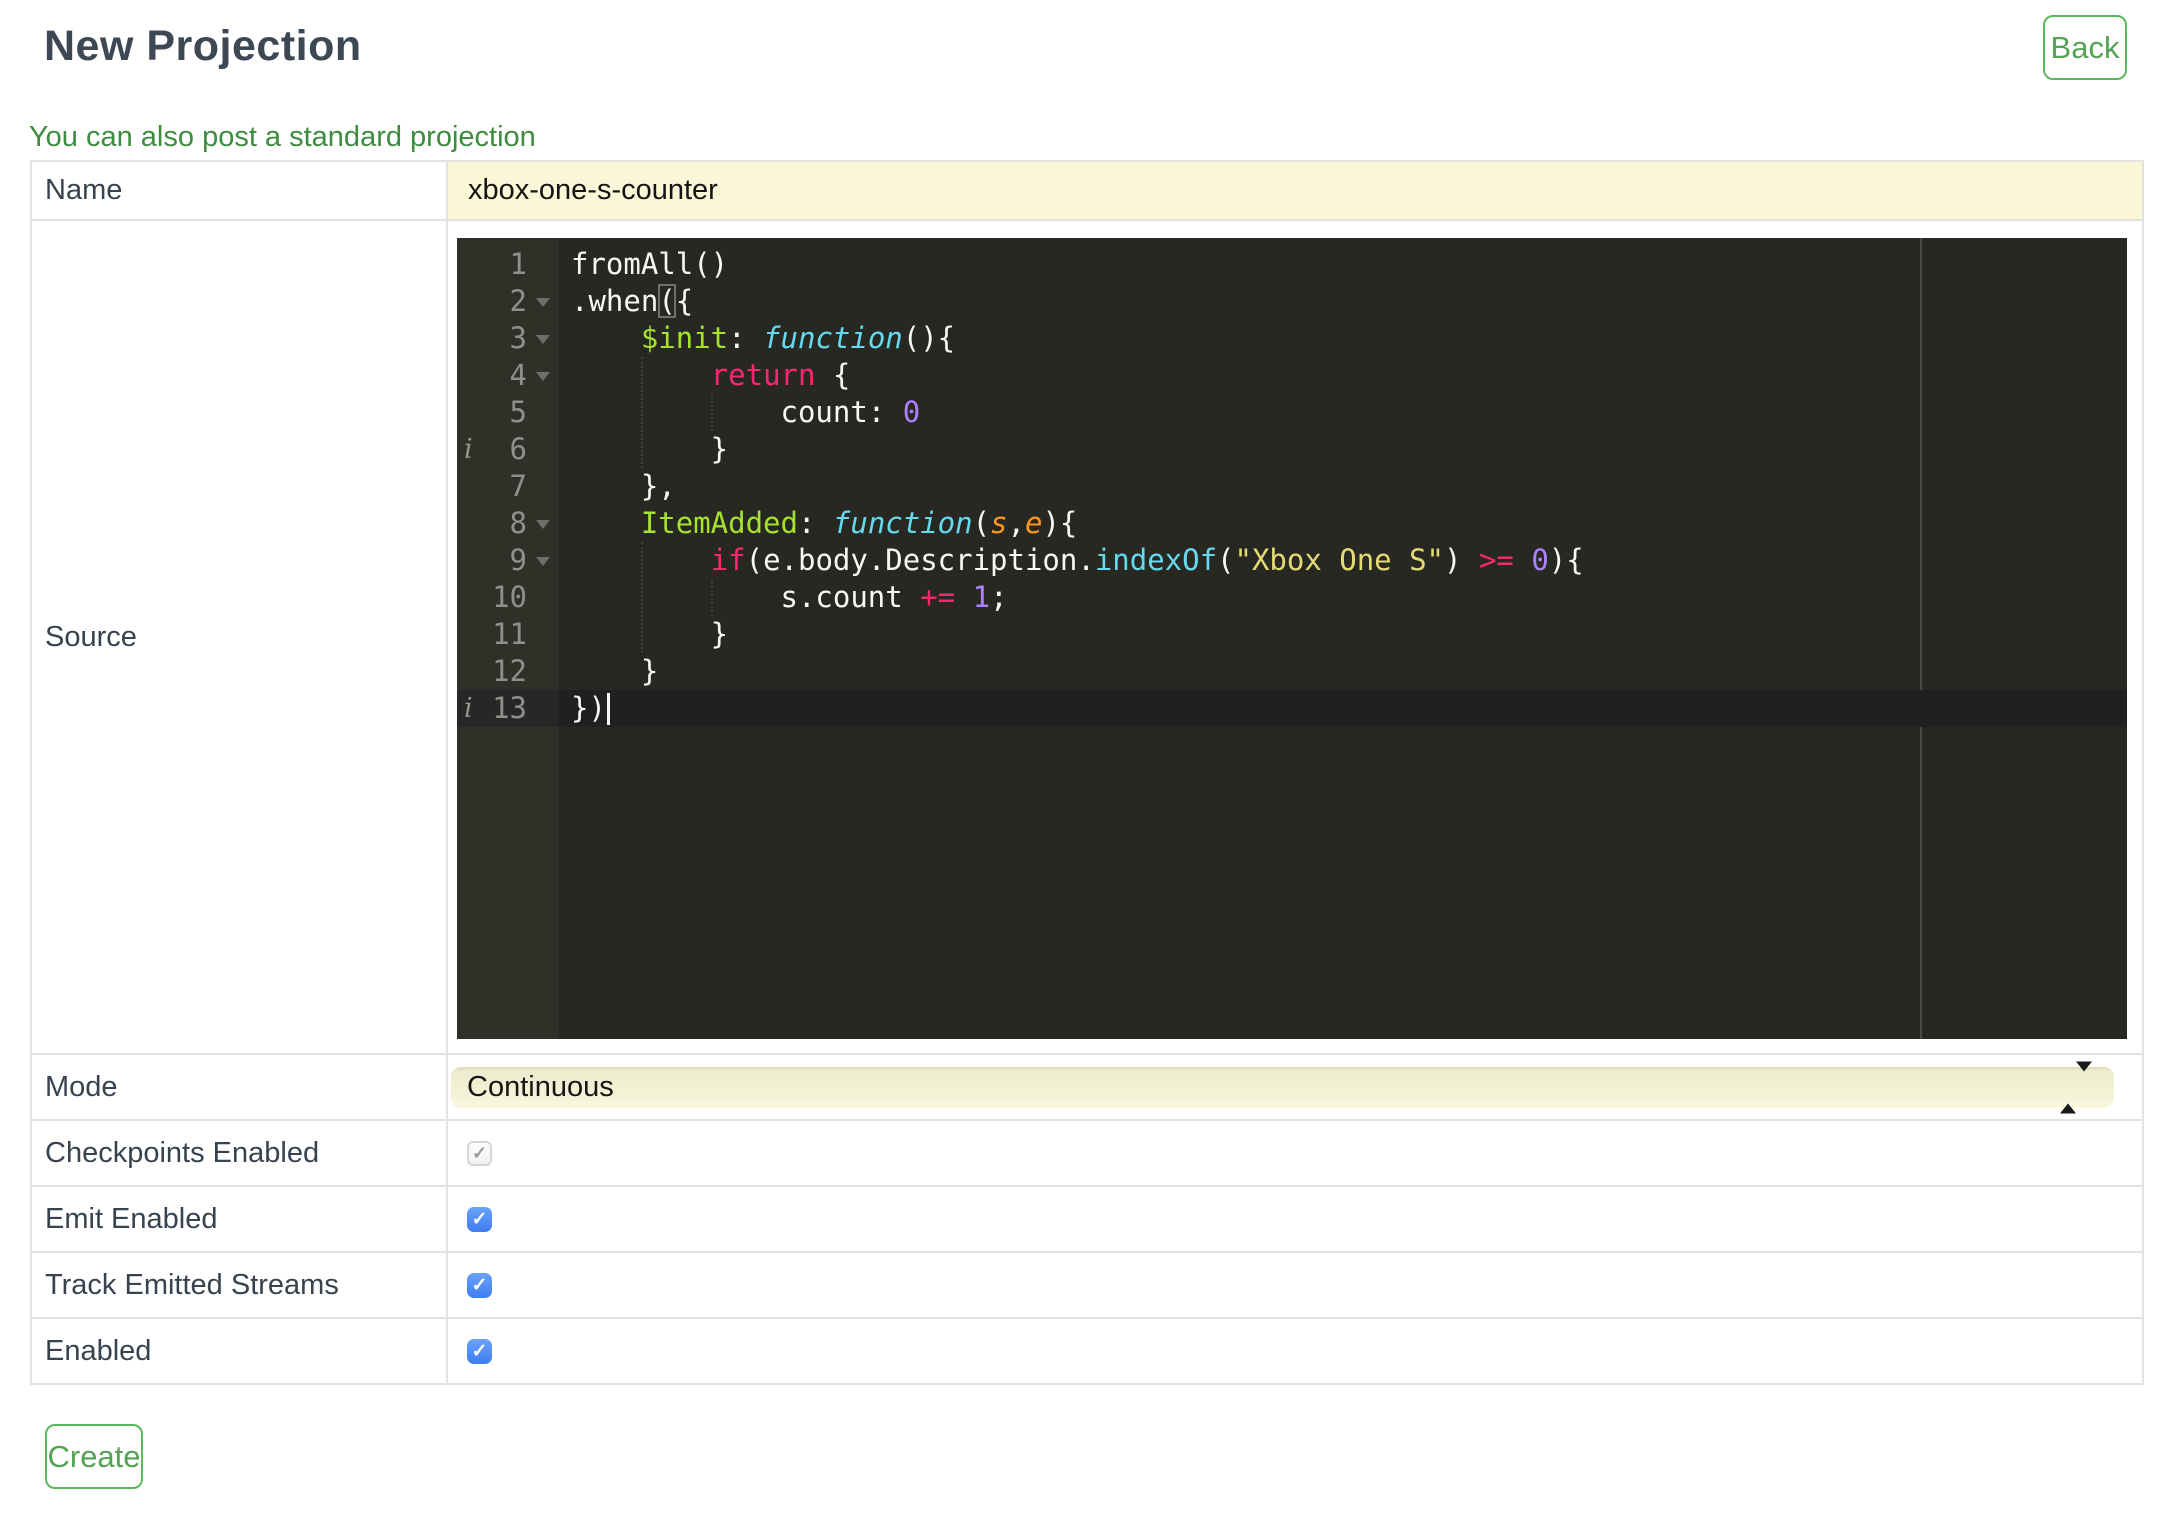 This screenshot has height=1513, width=2166. I want to click on code-line-1: fromAll(), so click(650, 264).